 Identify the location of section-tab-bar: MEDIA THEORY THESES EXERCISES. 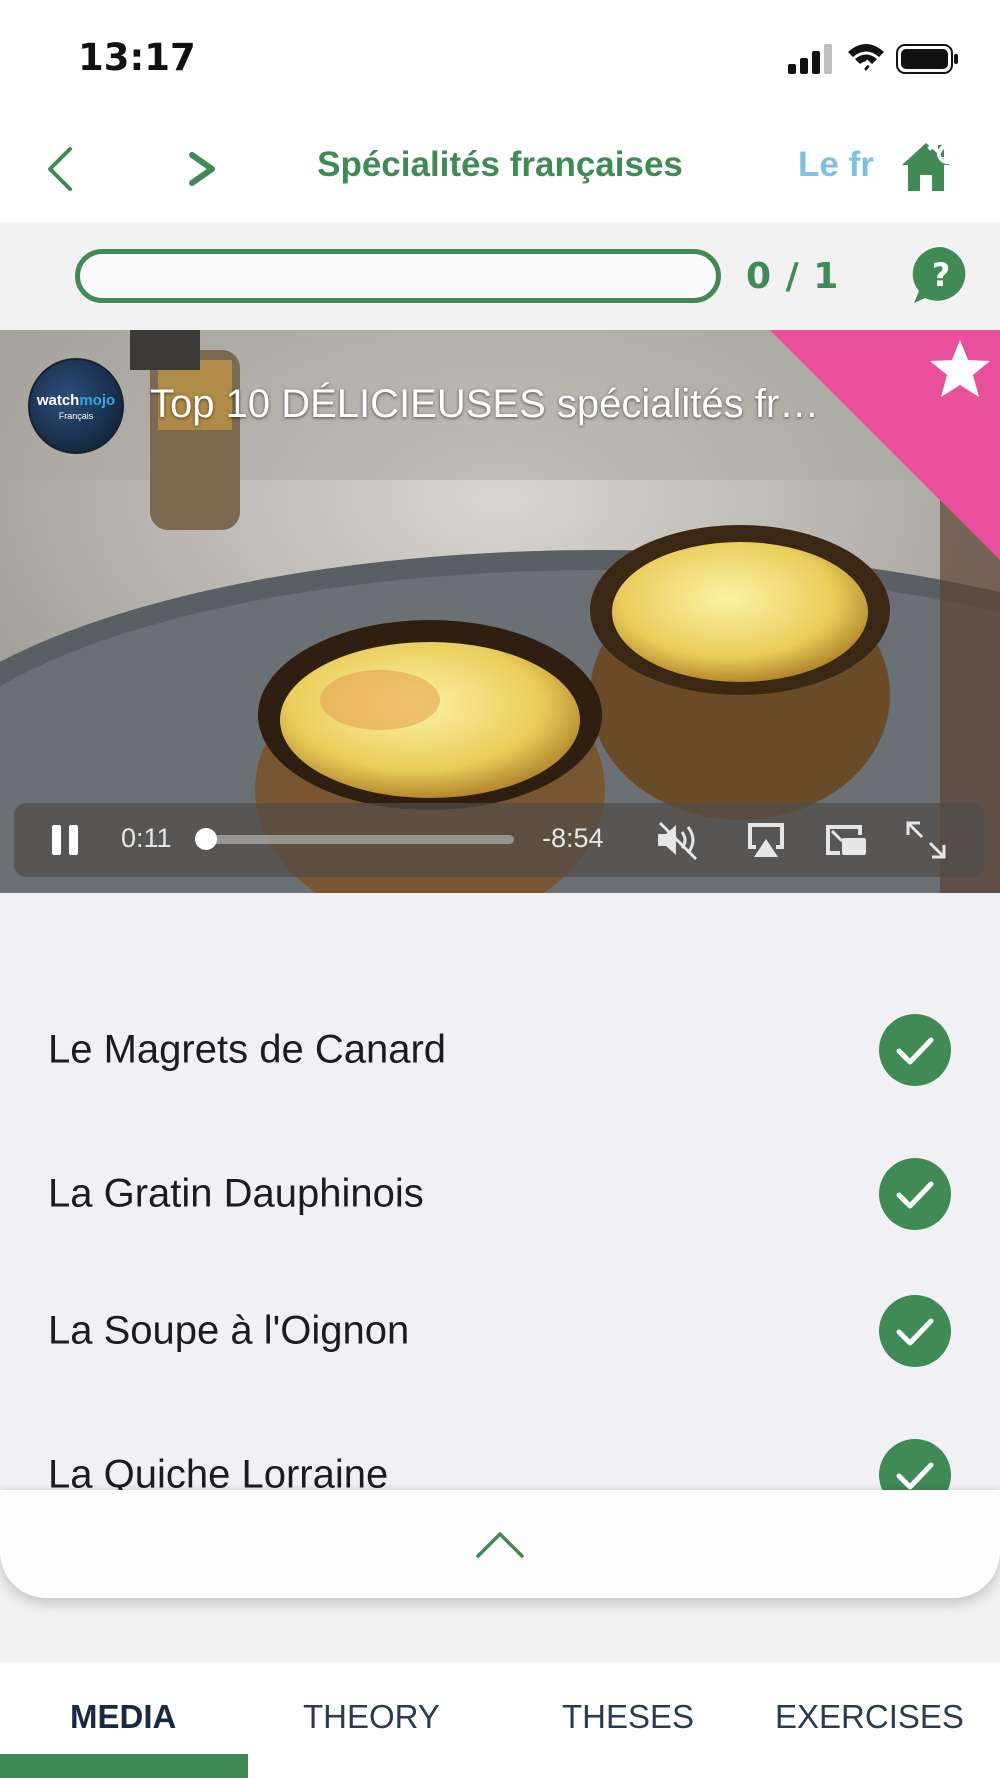
(500, 1720).